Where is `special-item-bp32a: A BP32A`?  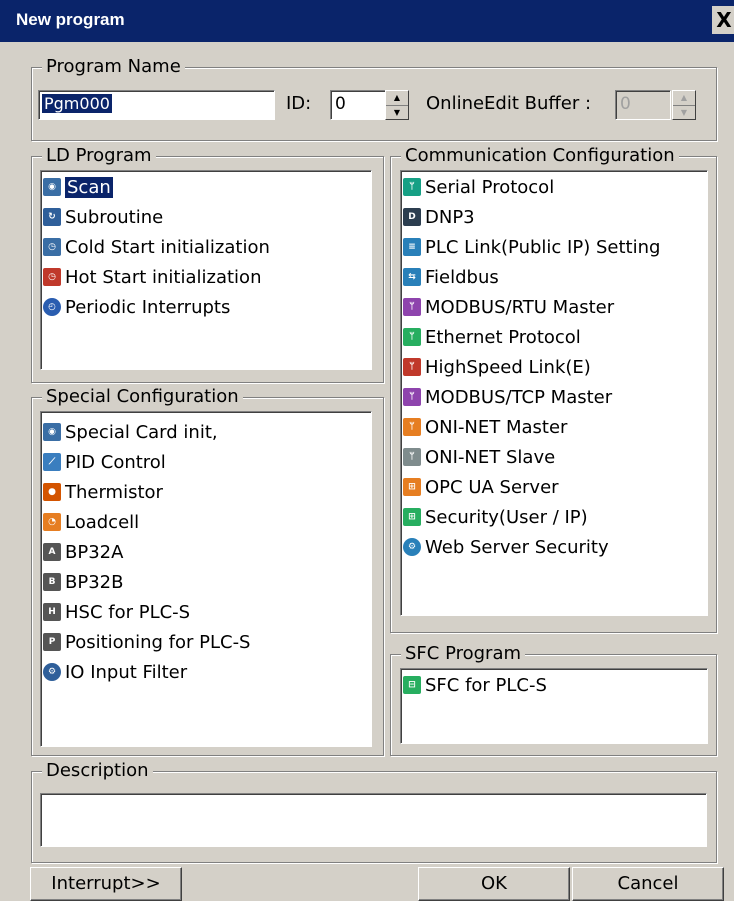
special-item-bp32a: A BP32A is located at coordinates (83, 552).